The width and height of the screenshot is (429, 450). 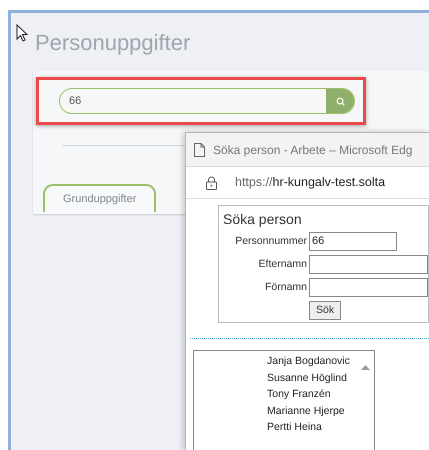 What do you see at coordinates (306, 410) in the screenshot?
I see `list-item: Marianne Hjerpe` at bounding box center [306, 410].